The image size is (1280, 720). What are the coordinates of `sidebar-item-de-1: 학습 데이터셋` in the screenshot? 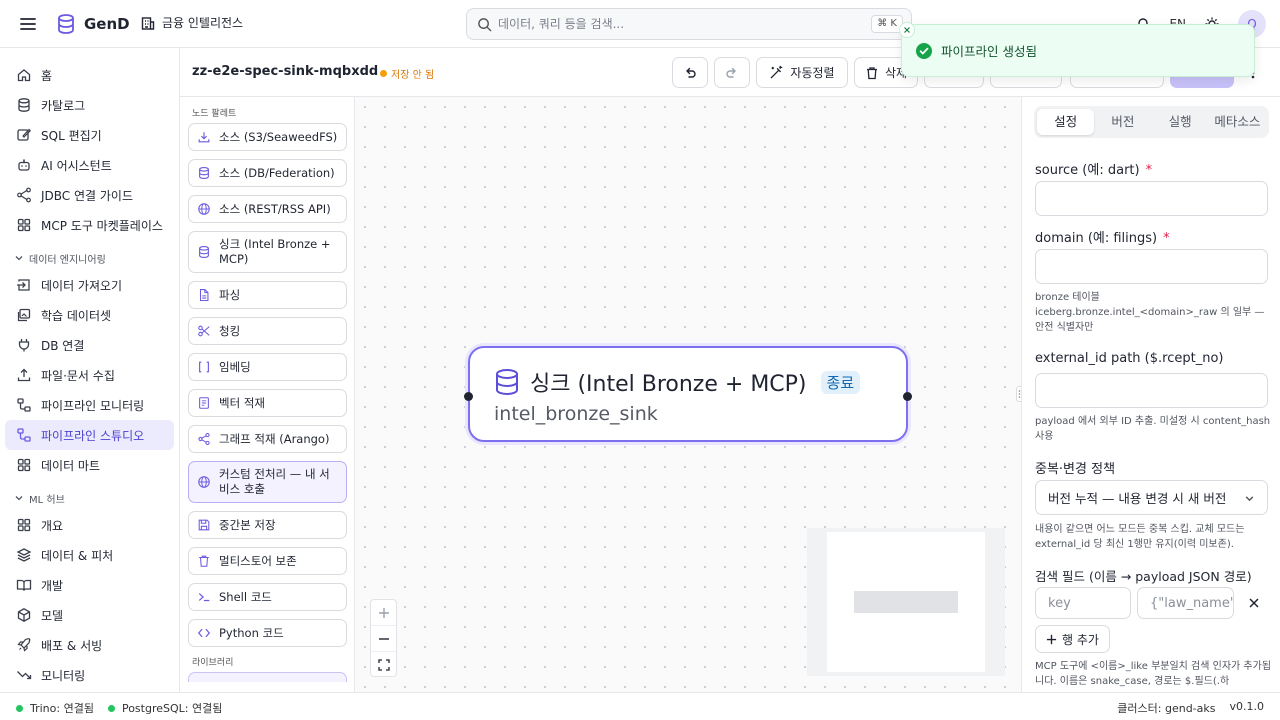 It's located at (89, 315).